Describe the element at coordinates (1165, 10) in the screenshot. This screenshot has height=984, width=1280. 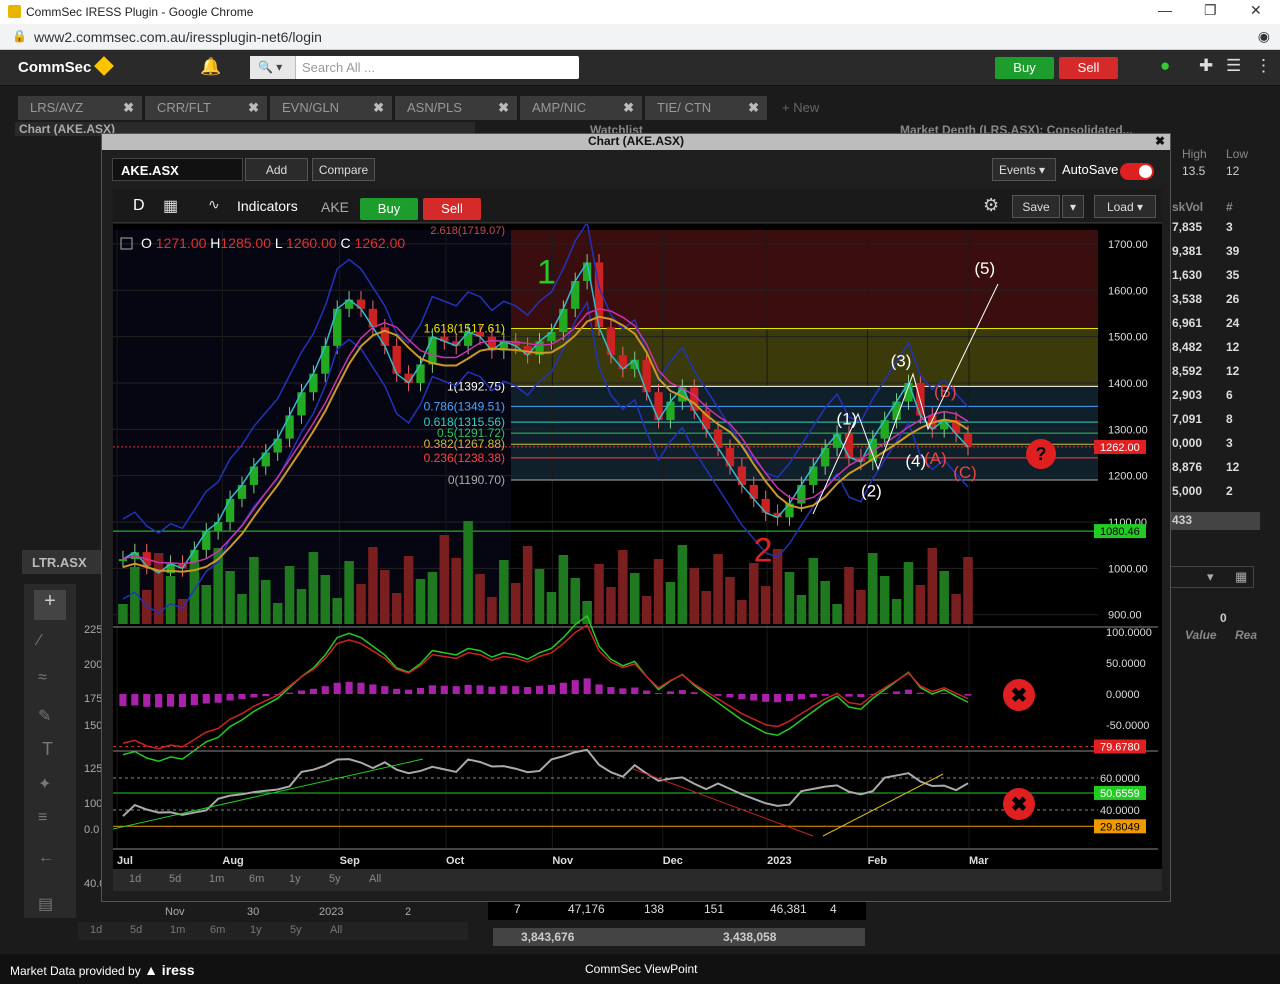
I see `minimize-icon: —` at that location.